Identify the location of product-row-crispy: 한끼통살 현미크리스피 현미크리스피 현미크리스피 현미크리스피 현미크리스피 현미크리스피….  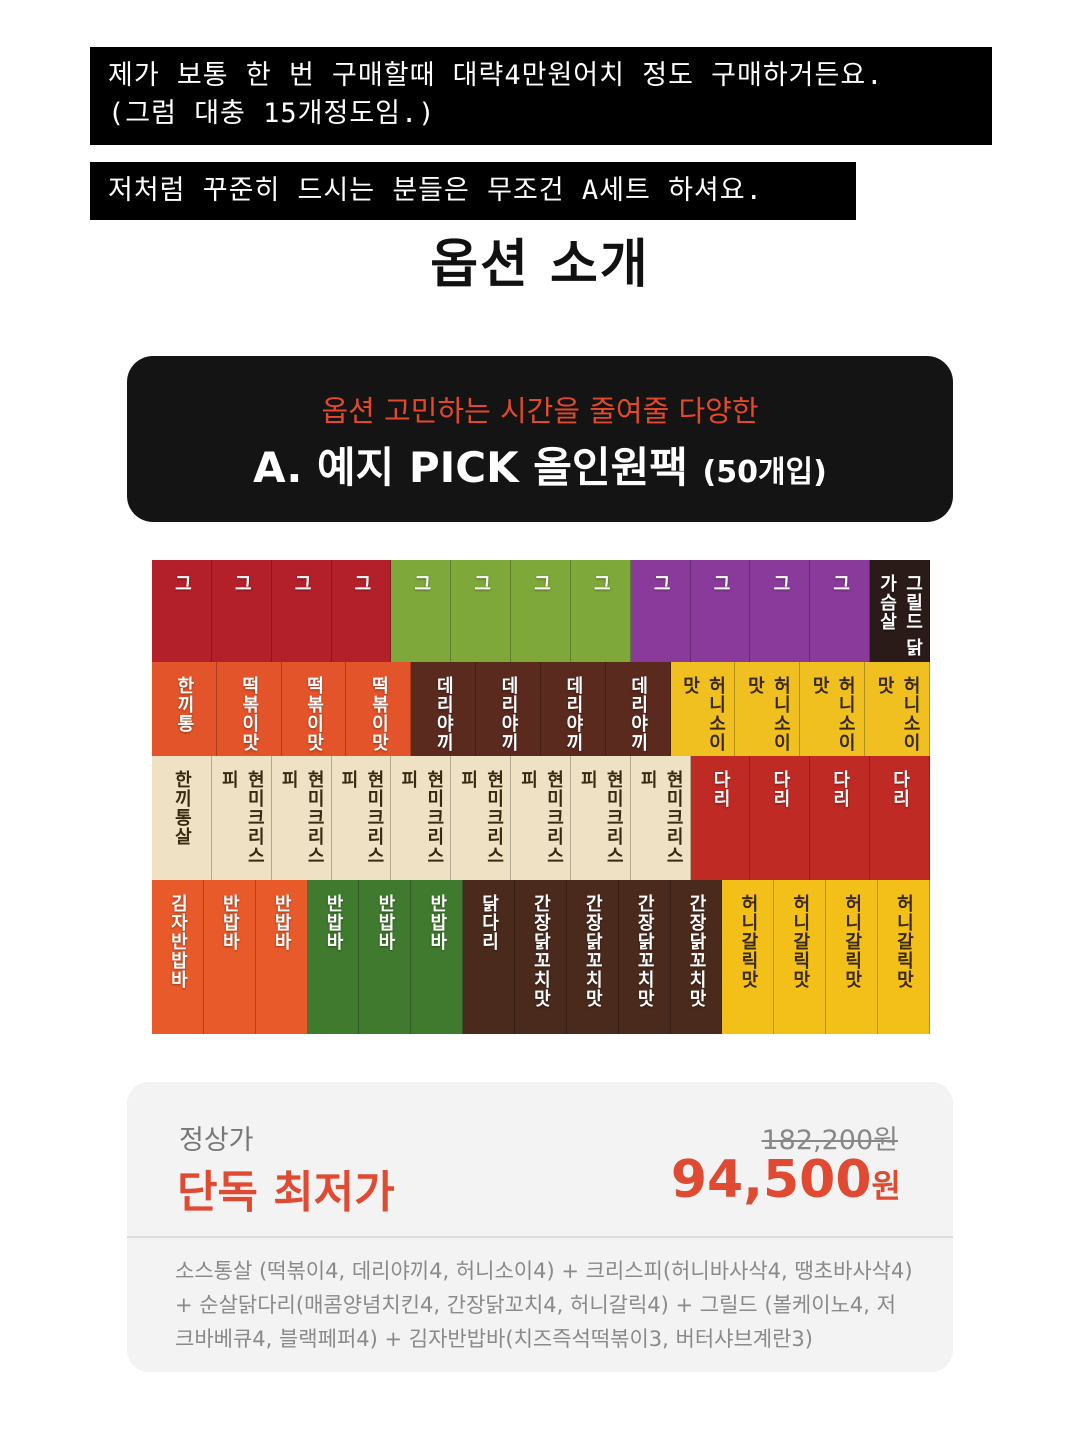
(541, 818).